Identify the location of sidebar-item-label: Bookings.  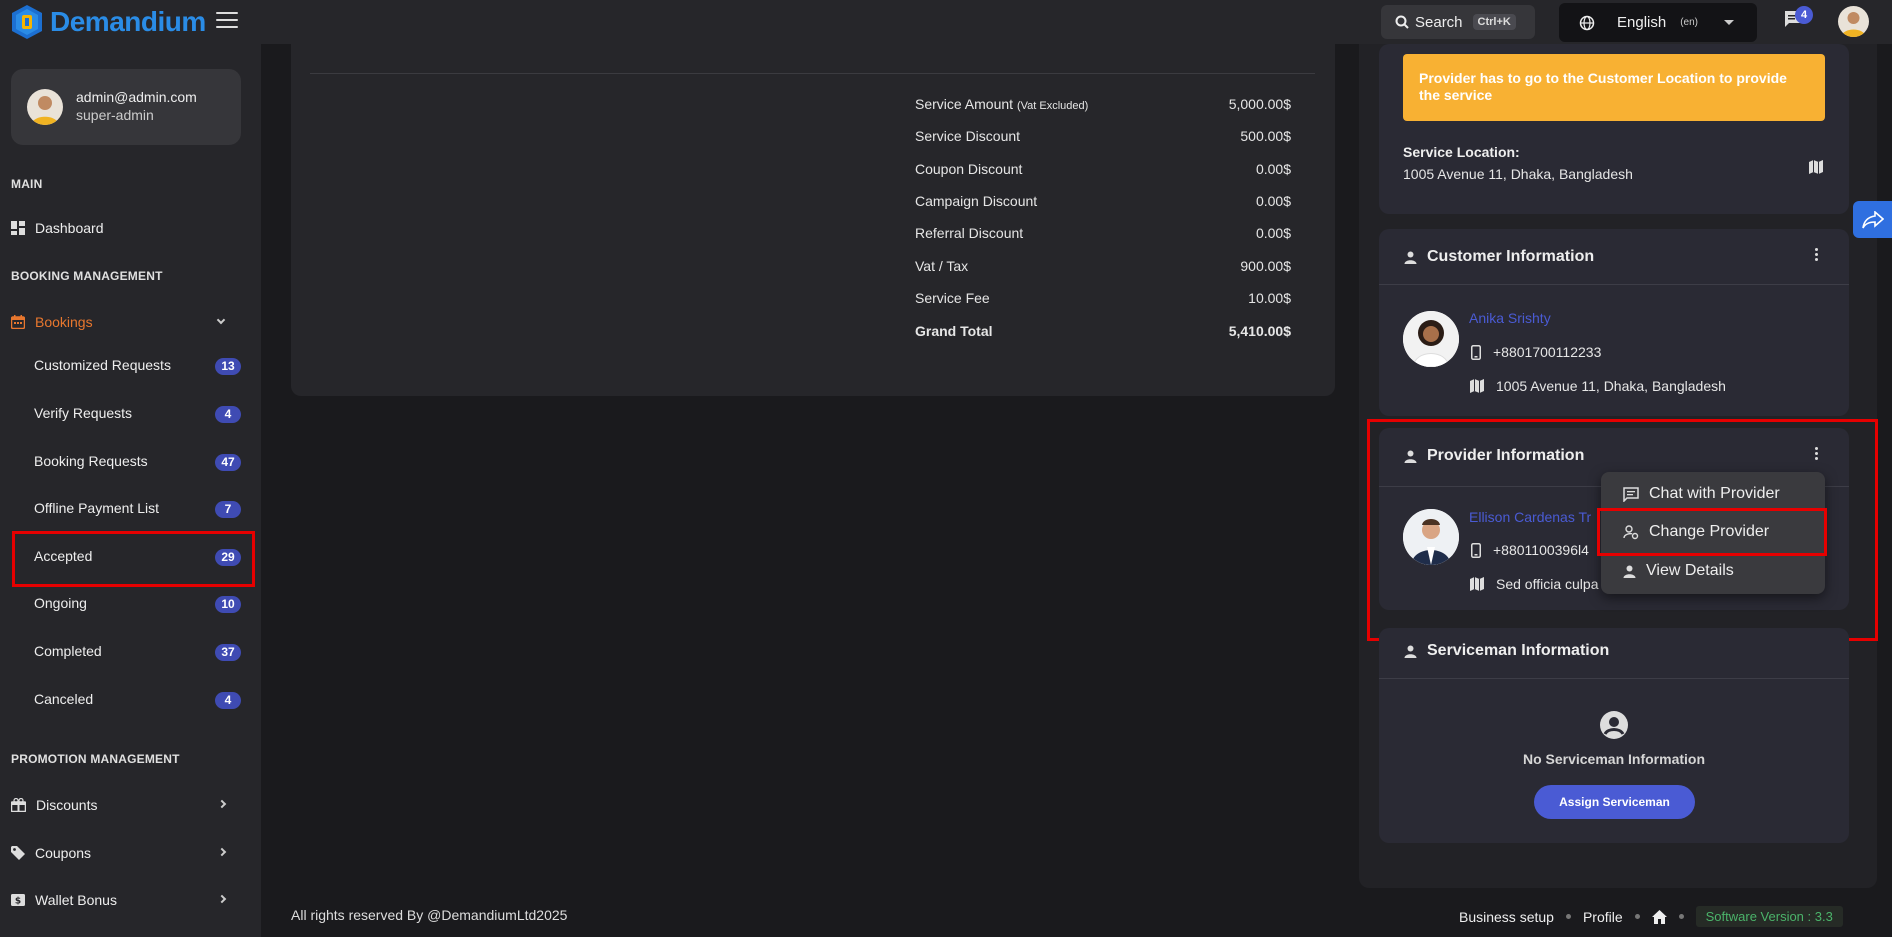
(64, 322).